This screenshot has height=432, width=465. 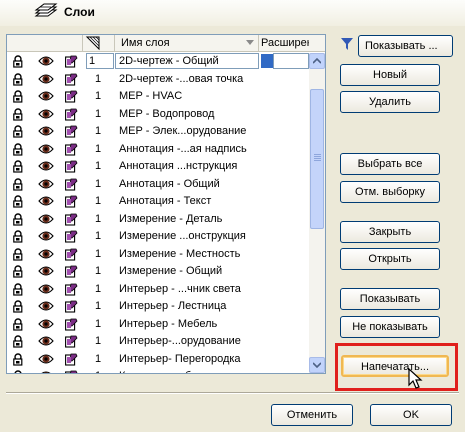 I want to click on table-row: 1 Измерение - Общий, so click(x=158, y=272).